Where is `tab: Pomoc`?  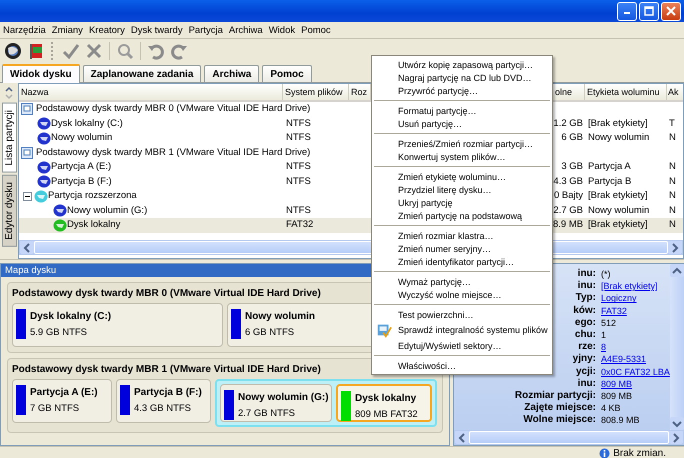 tab: Pomoc is located at coordinates (287, 73).